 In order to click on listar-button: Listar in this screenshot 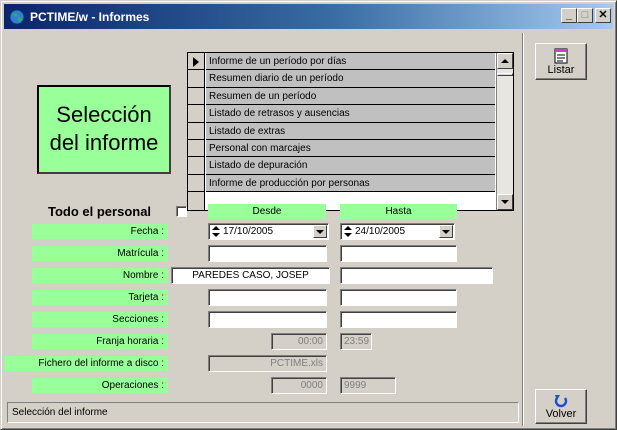, I will do `click(561, 61)`.